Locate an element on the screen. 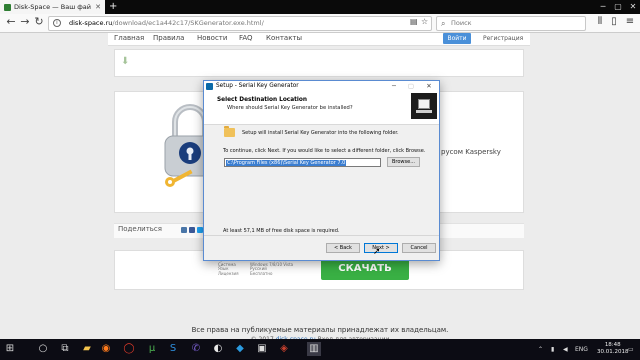 This screenshot has height=360, width=640. sidebar-icon: ▯ is located at coordinates (614, 22).